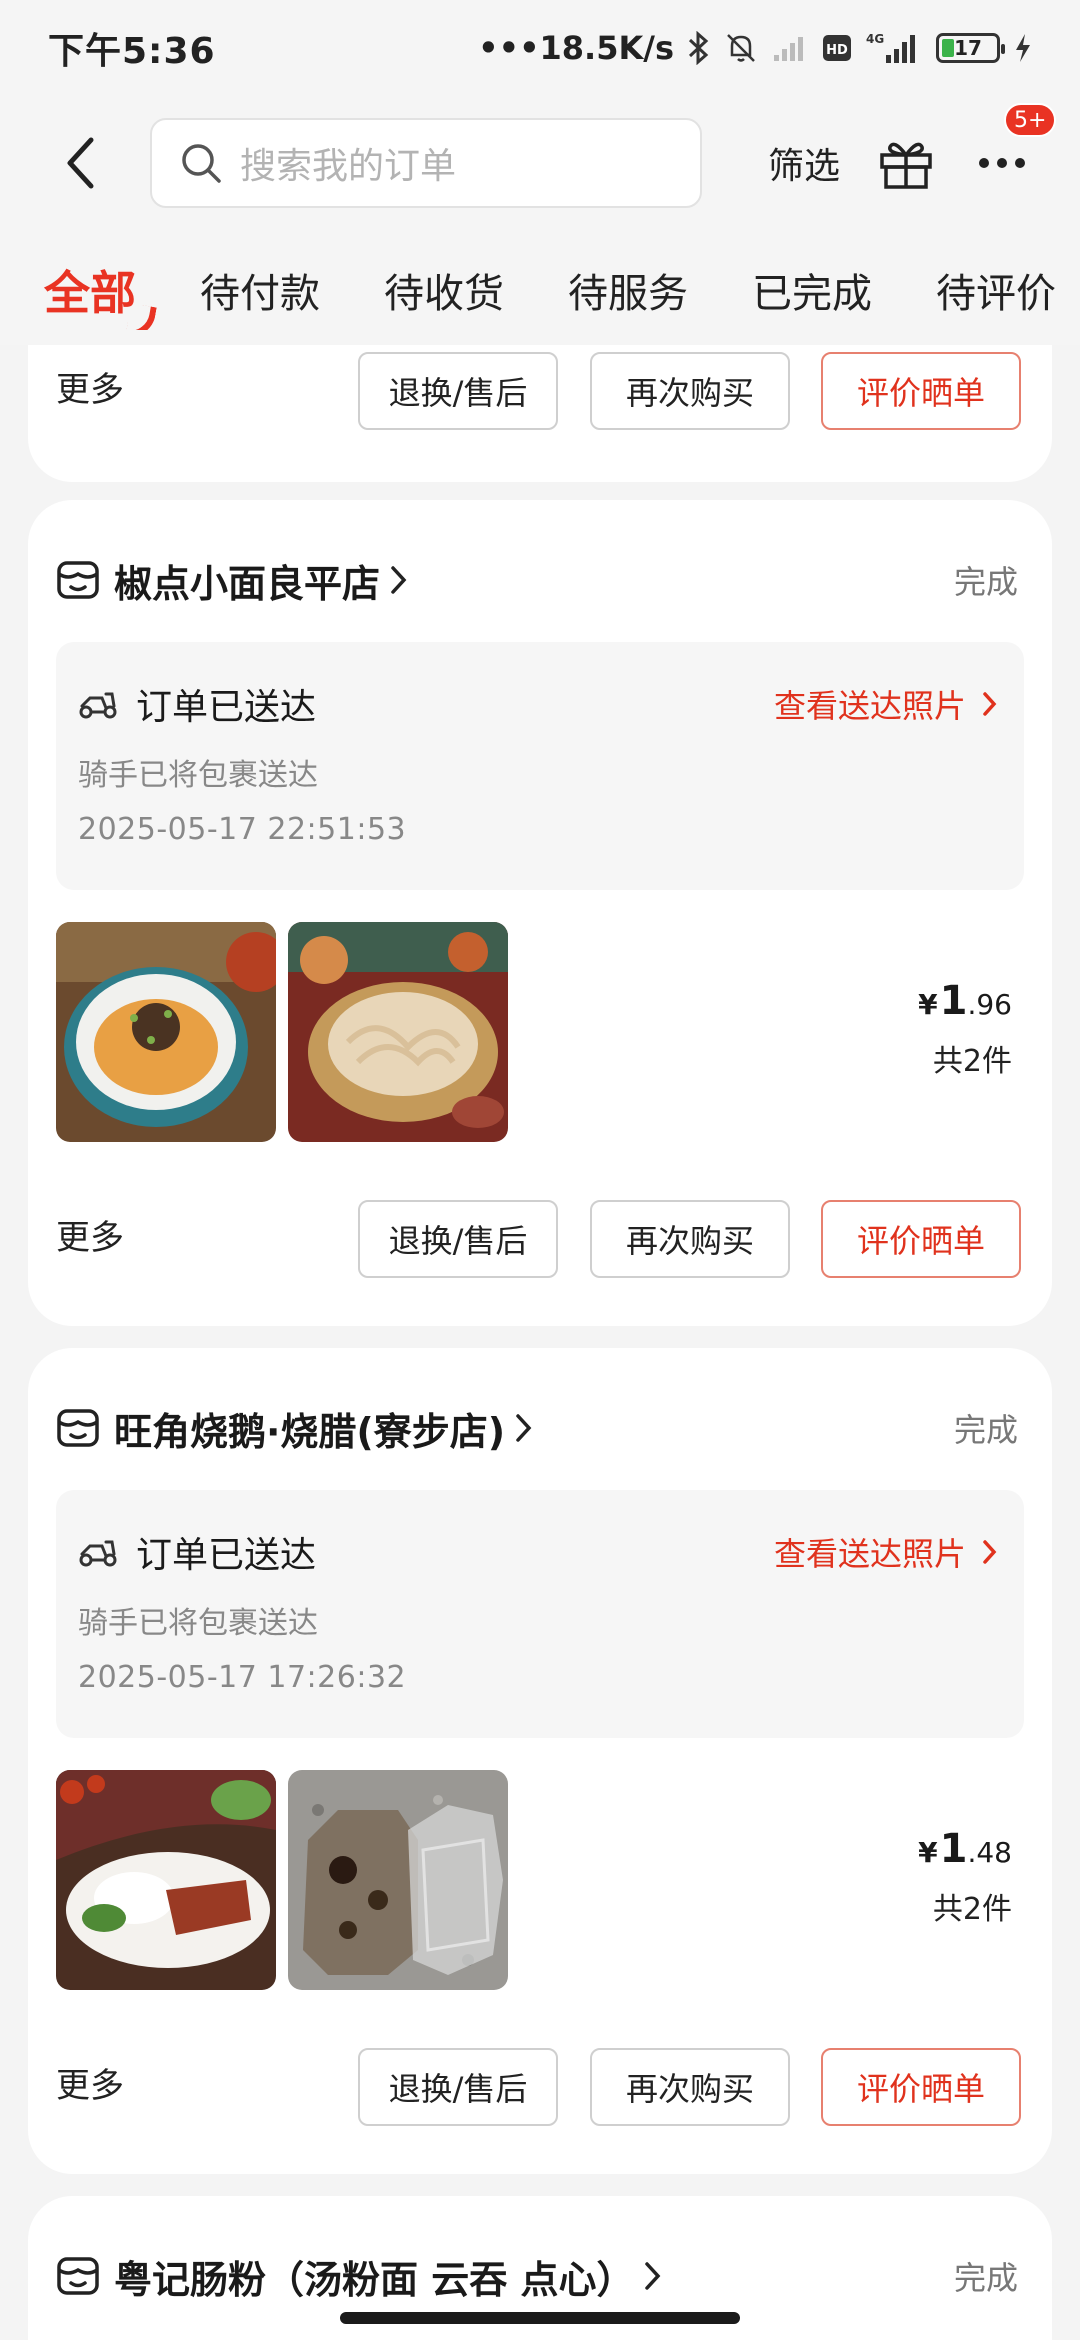  I want to click on price-amount: ¥1.48, so click(965, 1849).